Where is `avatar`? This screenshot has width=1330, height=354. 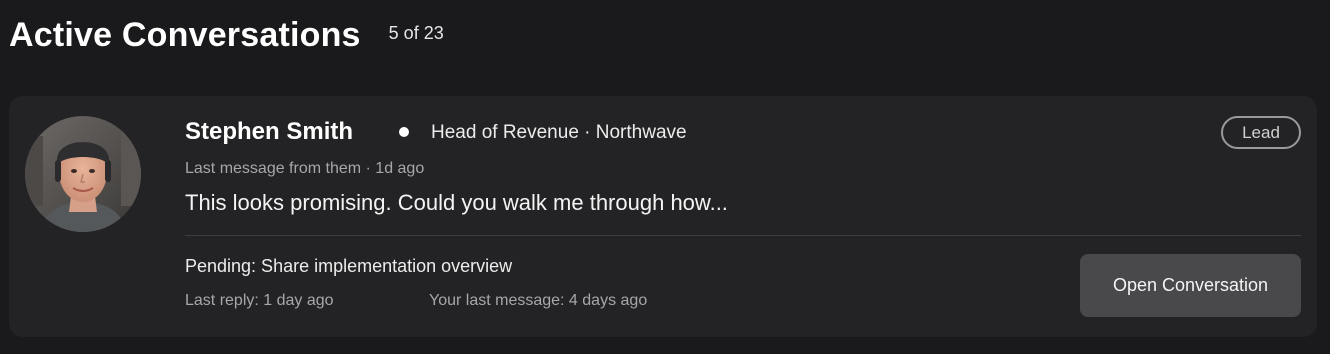 avatar is located at coordinates (83, 174).